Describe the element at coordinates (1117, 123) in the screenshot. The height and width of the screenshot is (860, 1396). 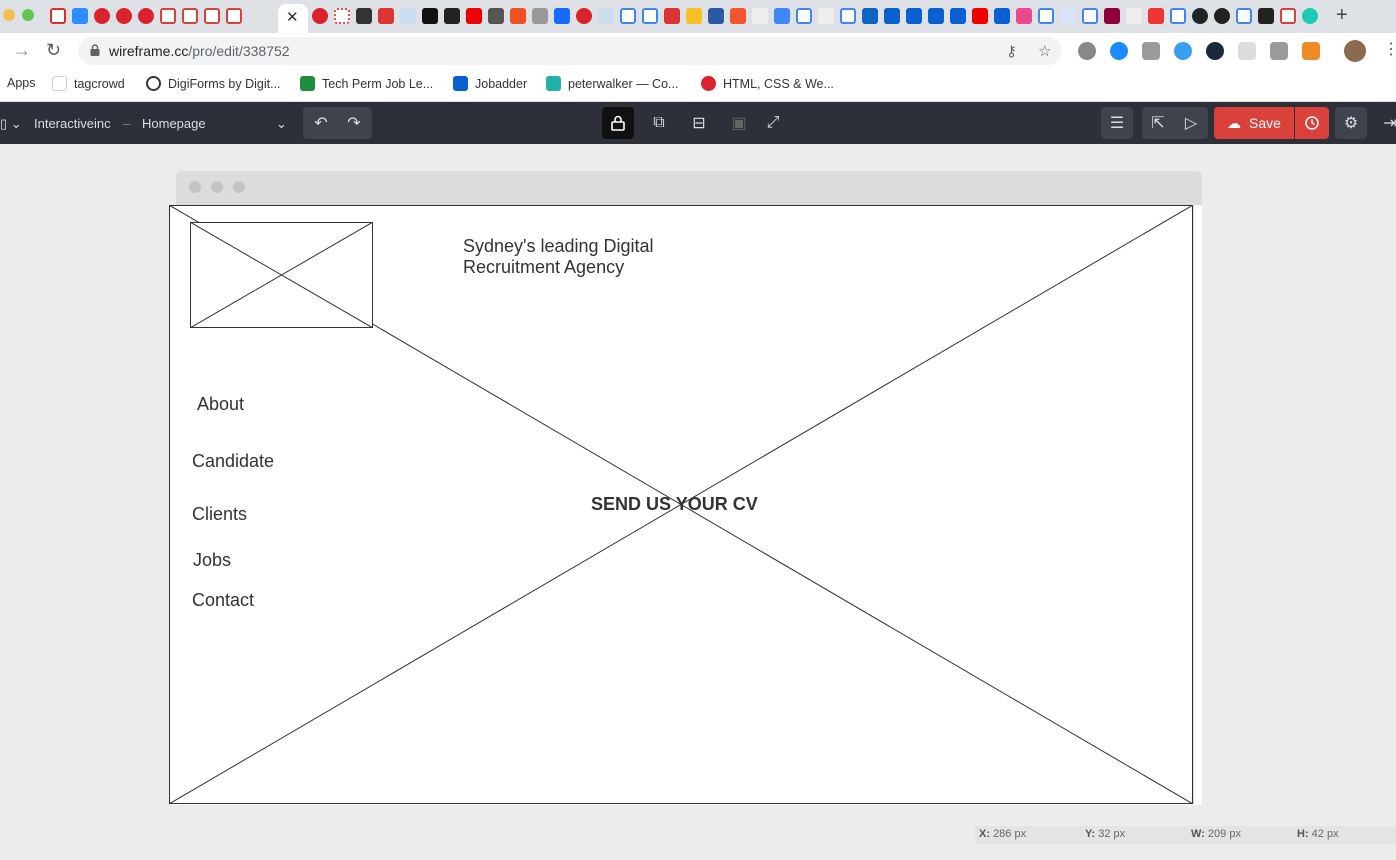
I see `comments-icon: ☰` at that location.